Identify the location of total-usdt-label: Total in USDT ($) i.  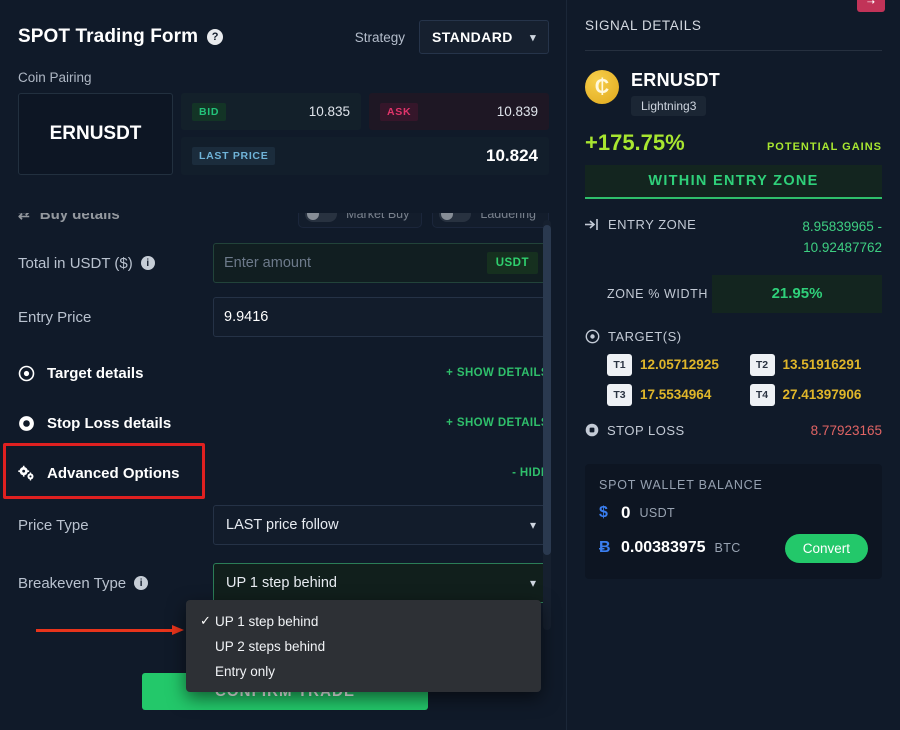
(115, 263).